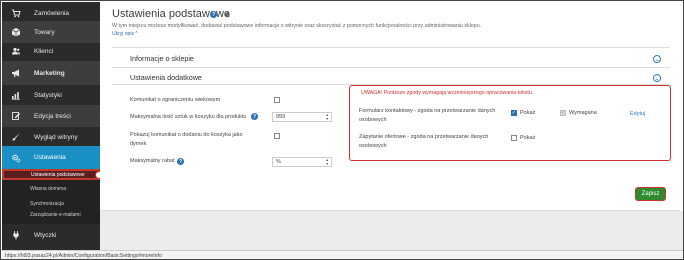 The image size is (684, 260). What do you see at coordinates (56, 137) in the screenshot?
I see `sidebar-item-label: Wygląd witryny` at bounding box center [56, 137].